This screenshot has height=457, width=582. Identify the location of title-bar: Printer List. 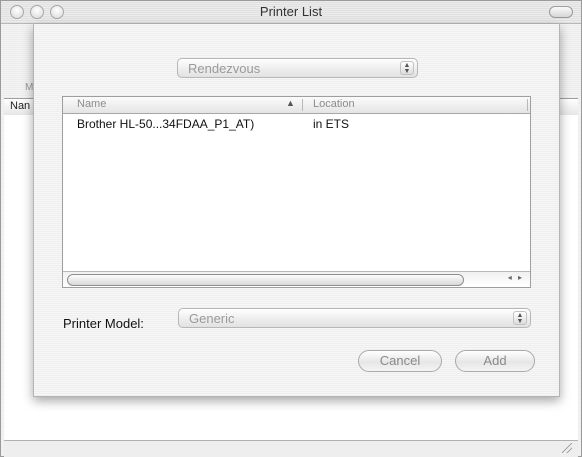
(291, 12).